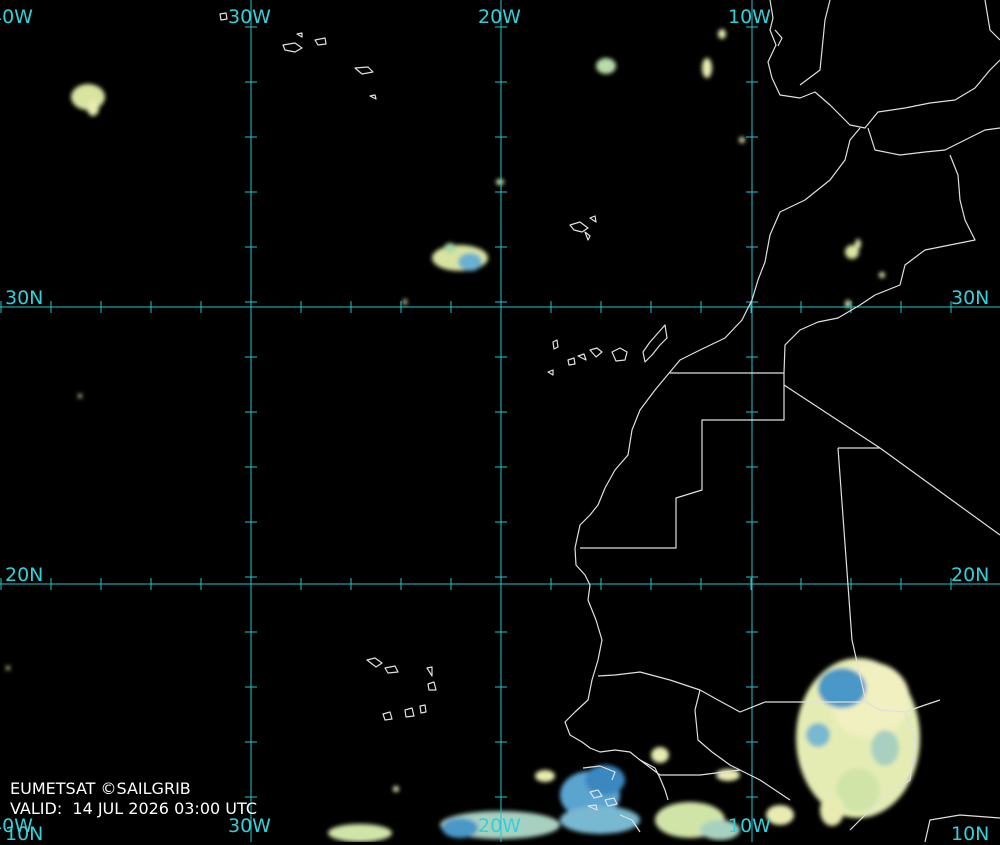 The height and width of the screenshot is (845, 1000). What do you see at coordinates (16, 17) in the screenshot?
I see `longitude-label-40w-top: 40W` at bounding box center [16, 17].